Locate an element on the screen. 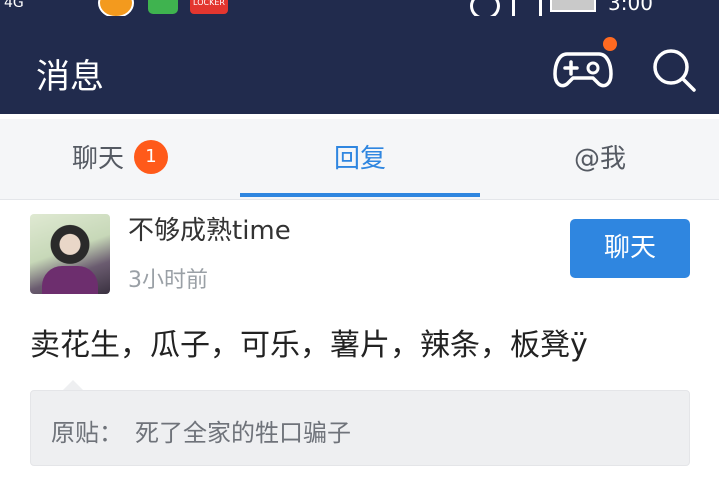 Image resolution: width=719 pixels, height=477 pixels. locker-notification-icon: LOCKER is located at coordinates (209, 7).